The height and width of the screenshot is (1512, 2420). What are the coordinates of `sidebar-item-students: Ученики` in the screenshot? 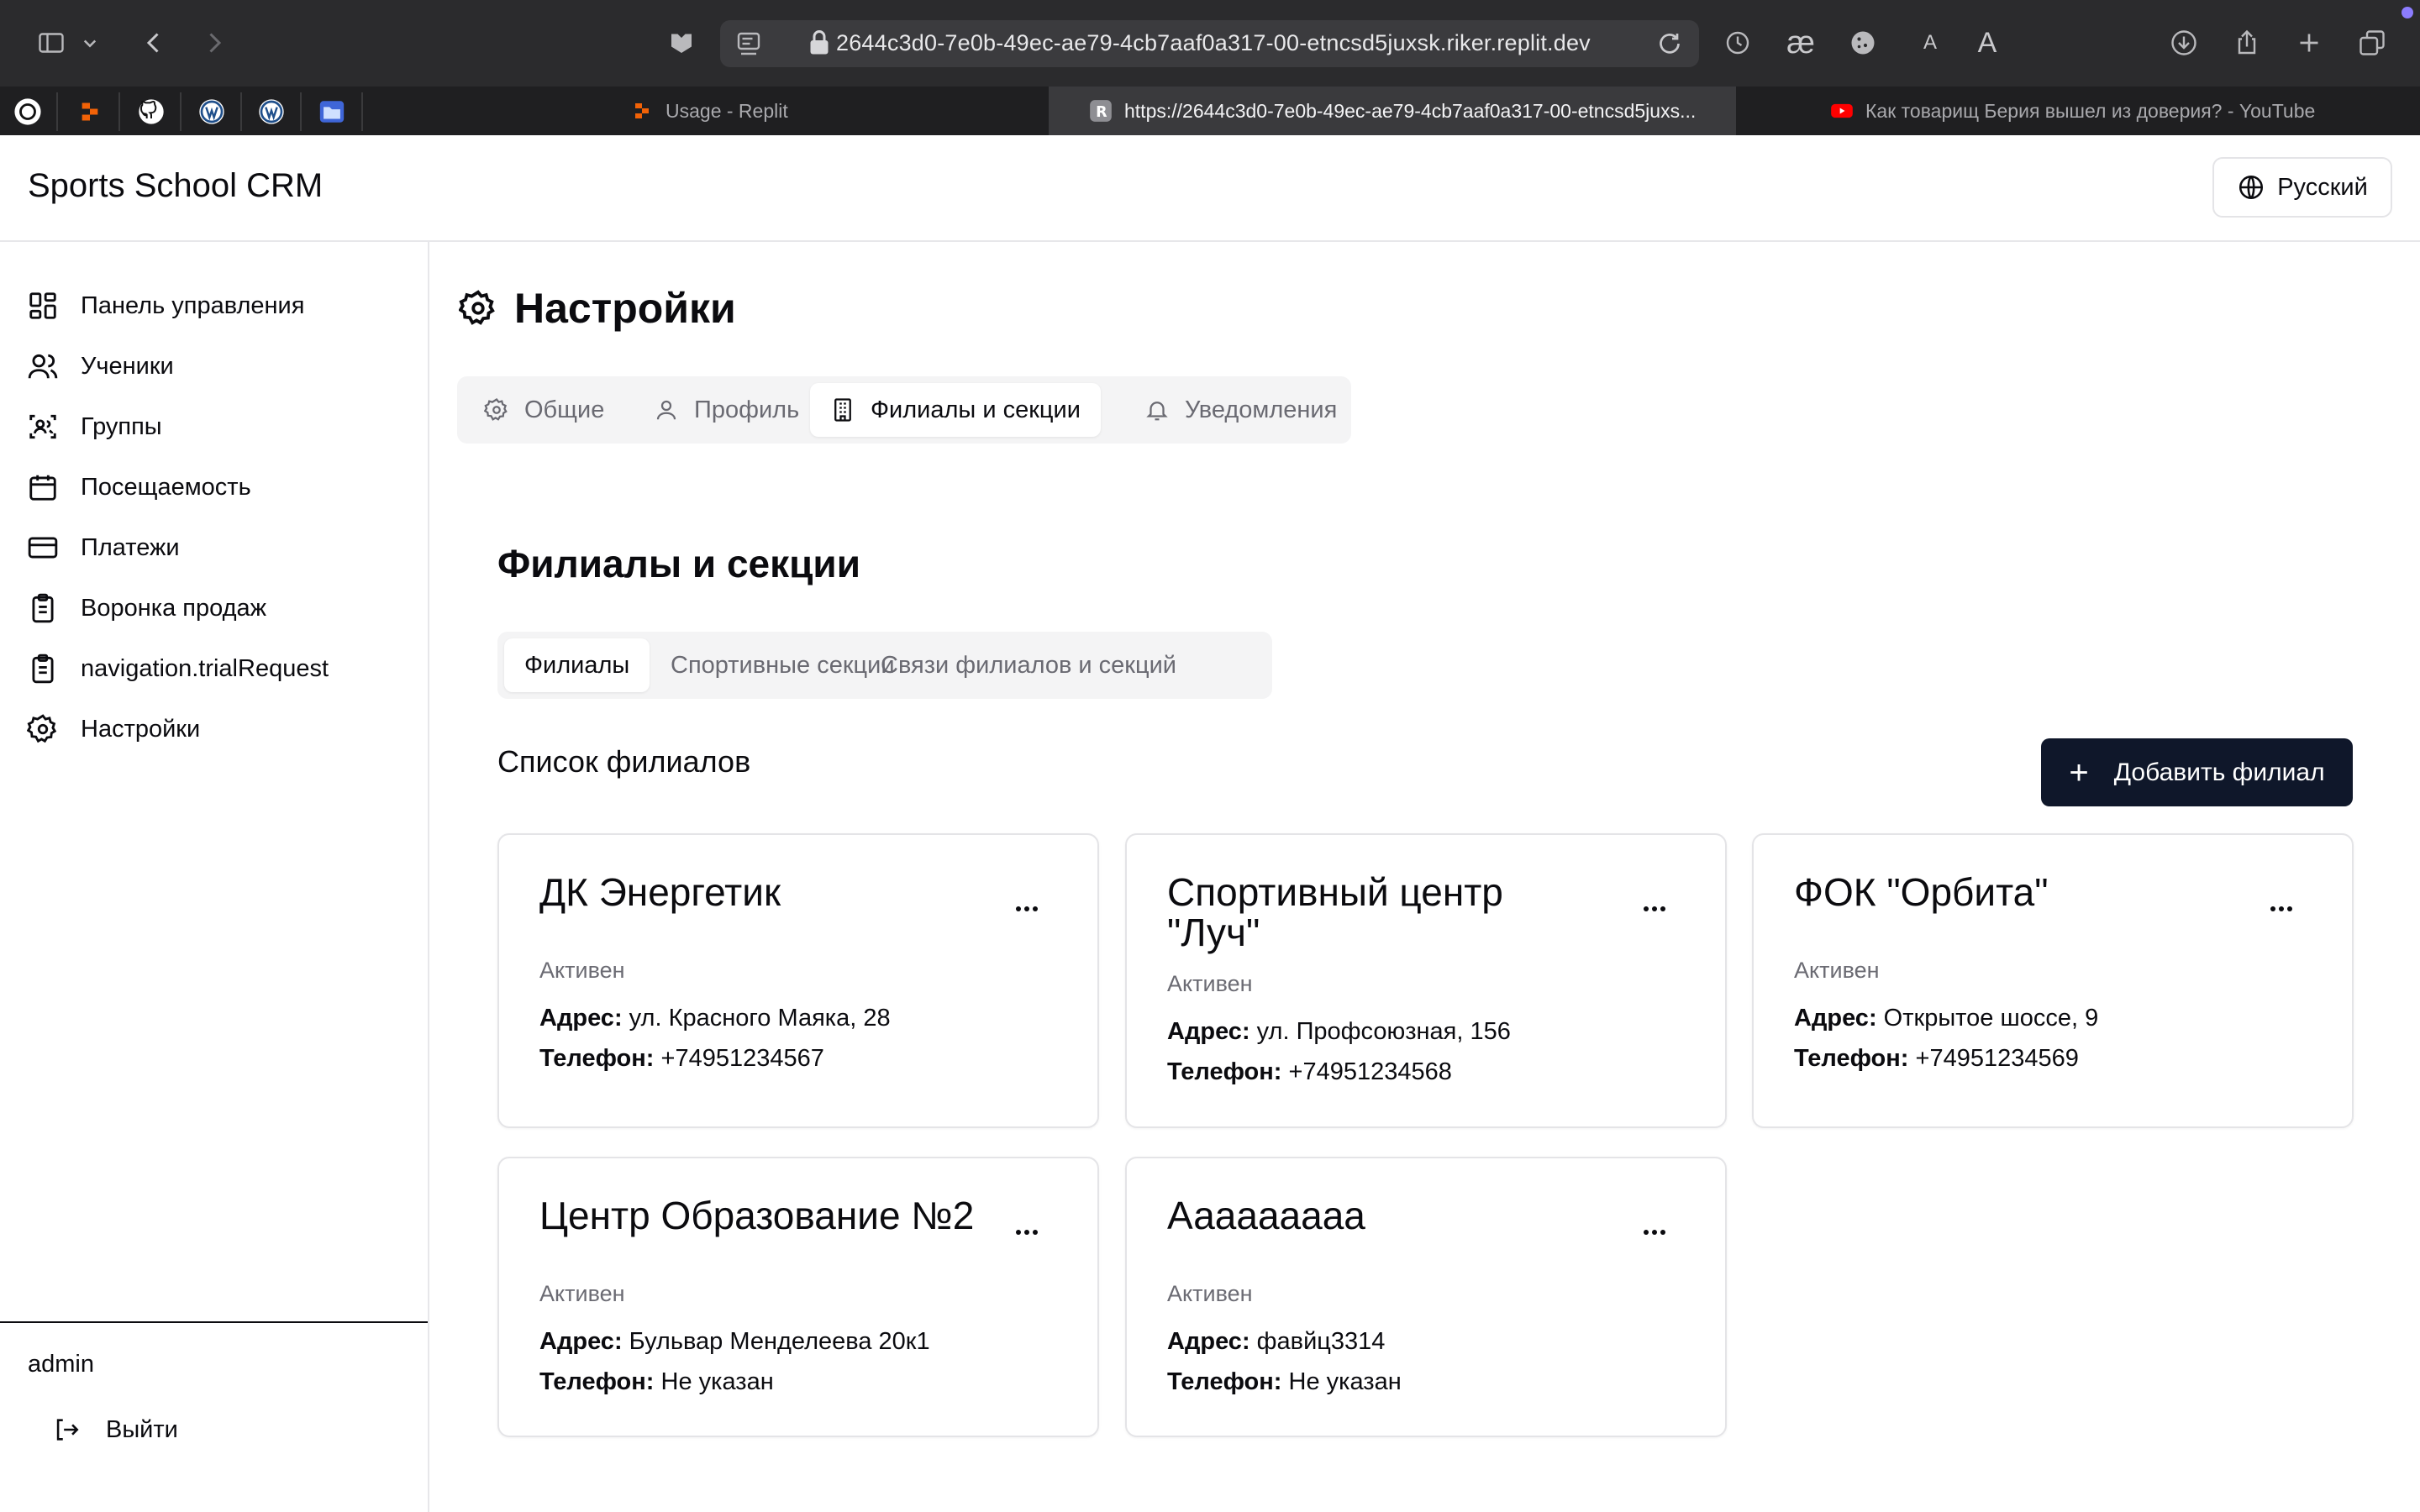 It's located at (100, 366).